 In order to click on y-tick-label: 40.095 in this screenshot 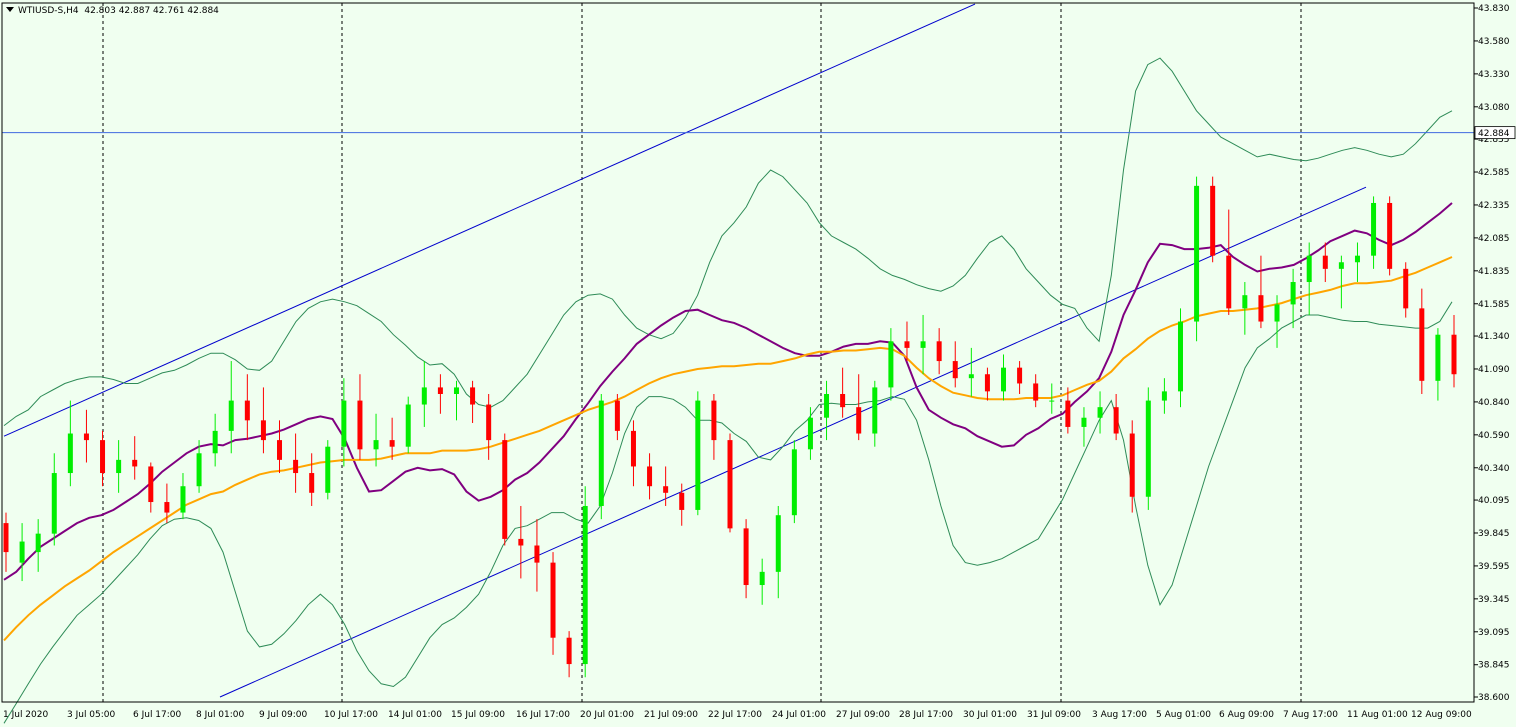, I will do `click(1494, 501)`.